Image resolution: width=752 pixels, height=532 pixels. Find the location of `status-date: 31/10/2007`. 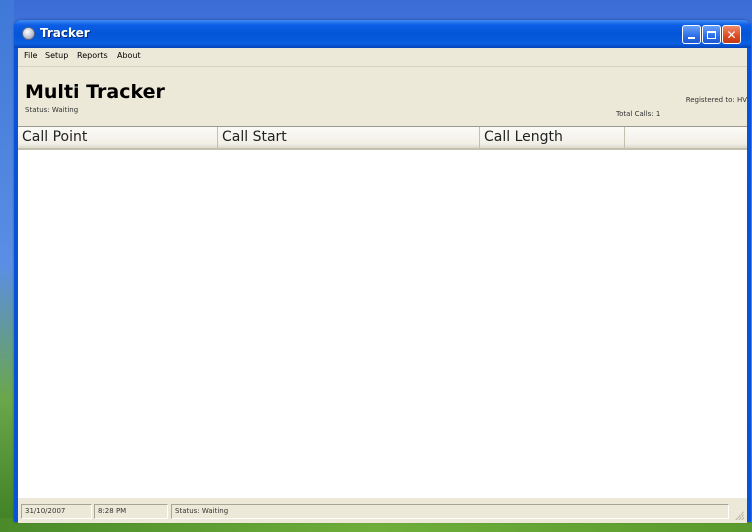

status-date: 31/10/2007 is located at coordinates (56, 511).